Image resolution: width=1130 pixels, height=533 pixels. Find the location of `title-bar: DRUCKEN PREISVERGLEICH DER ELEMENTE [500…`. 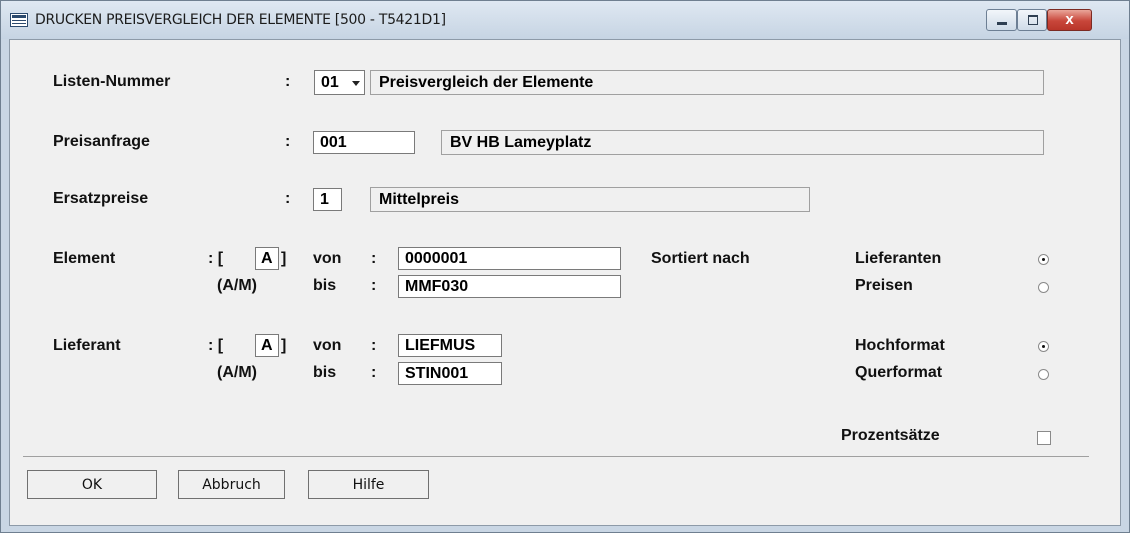

title-bar: DRUCKEN PREISVERGLEICH DER ELEMENTE [500… is located at coordinates (565, 20).